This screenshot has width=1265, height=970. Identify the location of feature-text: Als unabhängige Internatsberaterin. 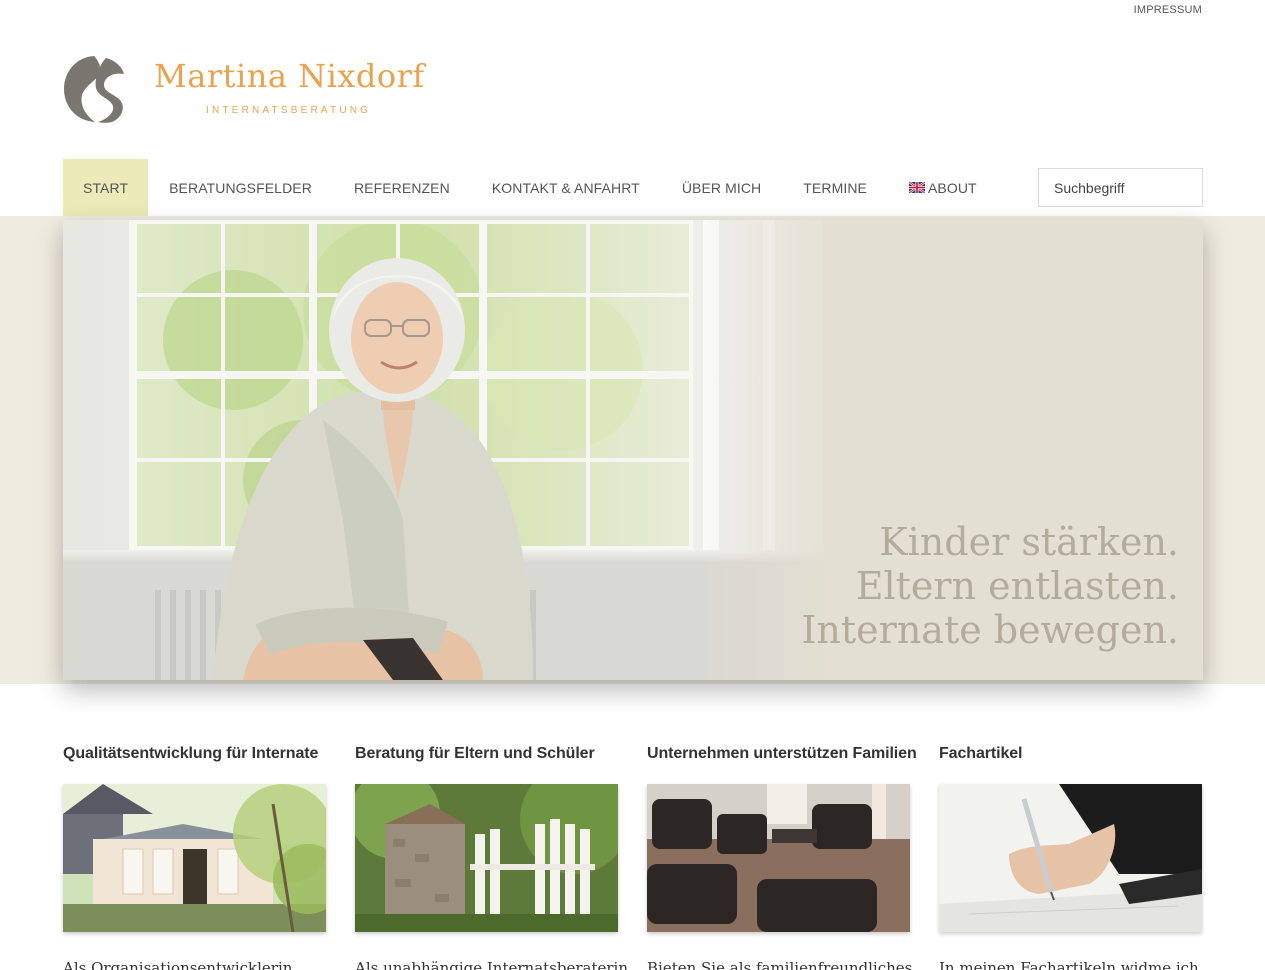
(491, 964).